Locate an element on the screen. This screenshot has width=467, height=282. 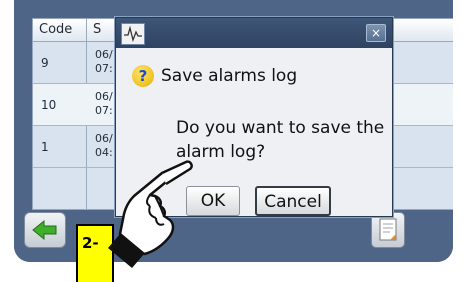
export-log-button is located at coordinates (388, 230).